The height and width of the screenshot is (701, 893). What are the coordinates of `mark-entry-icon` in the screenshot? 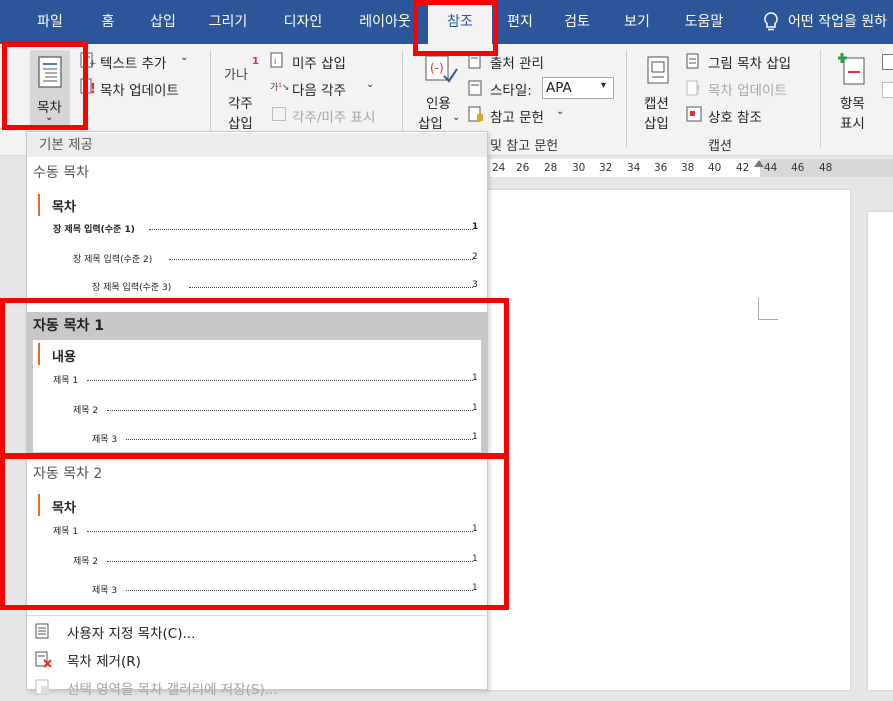 It's located at (852, 69).